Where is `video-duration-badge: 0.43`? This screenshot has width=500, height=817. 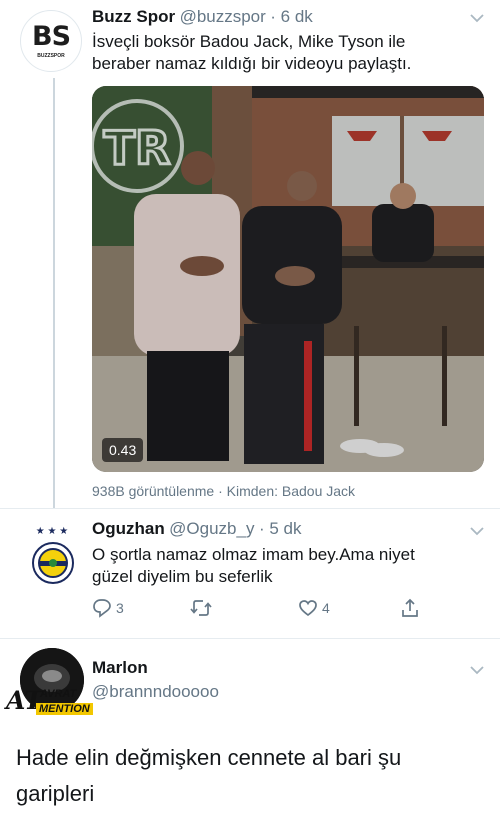 video-duration-badge: 0.43 is located at coordinates (123, 450).